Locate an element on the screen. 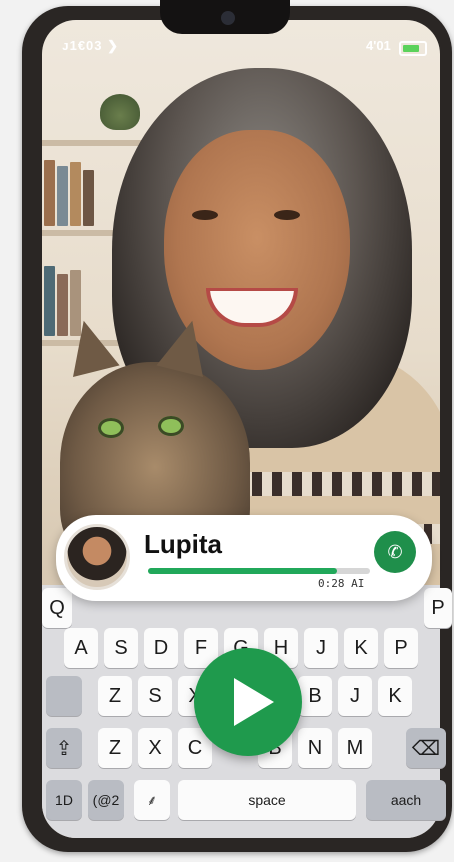 This screenshot has height=862, width=454. call-button: ✆ is located at coordinates (395, 552).